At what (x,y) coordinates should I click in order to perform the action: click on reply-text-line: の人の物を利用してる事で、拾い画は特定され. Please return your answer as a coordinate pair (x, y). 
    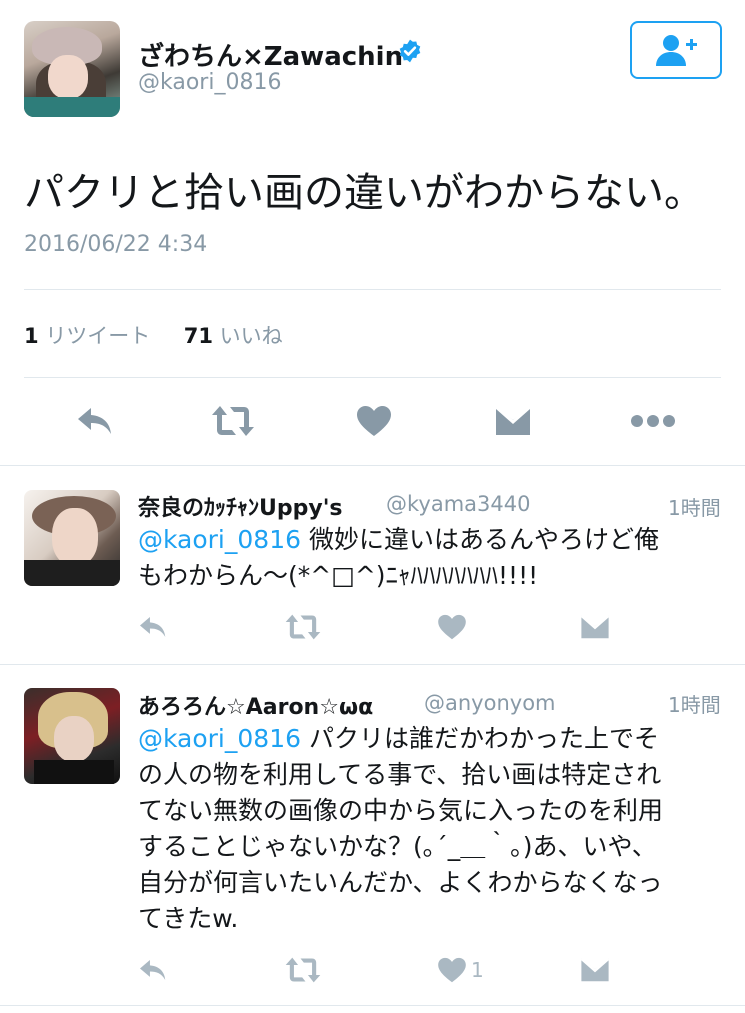
    Looking at the image, I should click on (400, 774).